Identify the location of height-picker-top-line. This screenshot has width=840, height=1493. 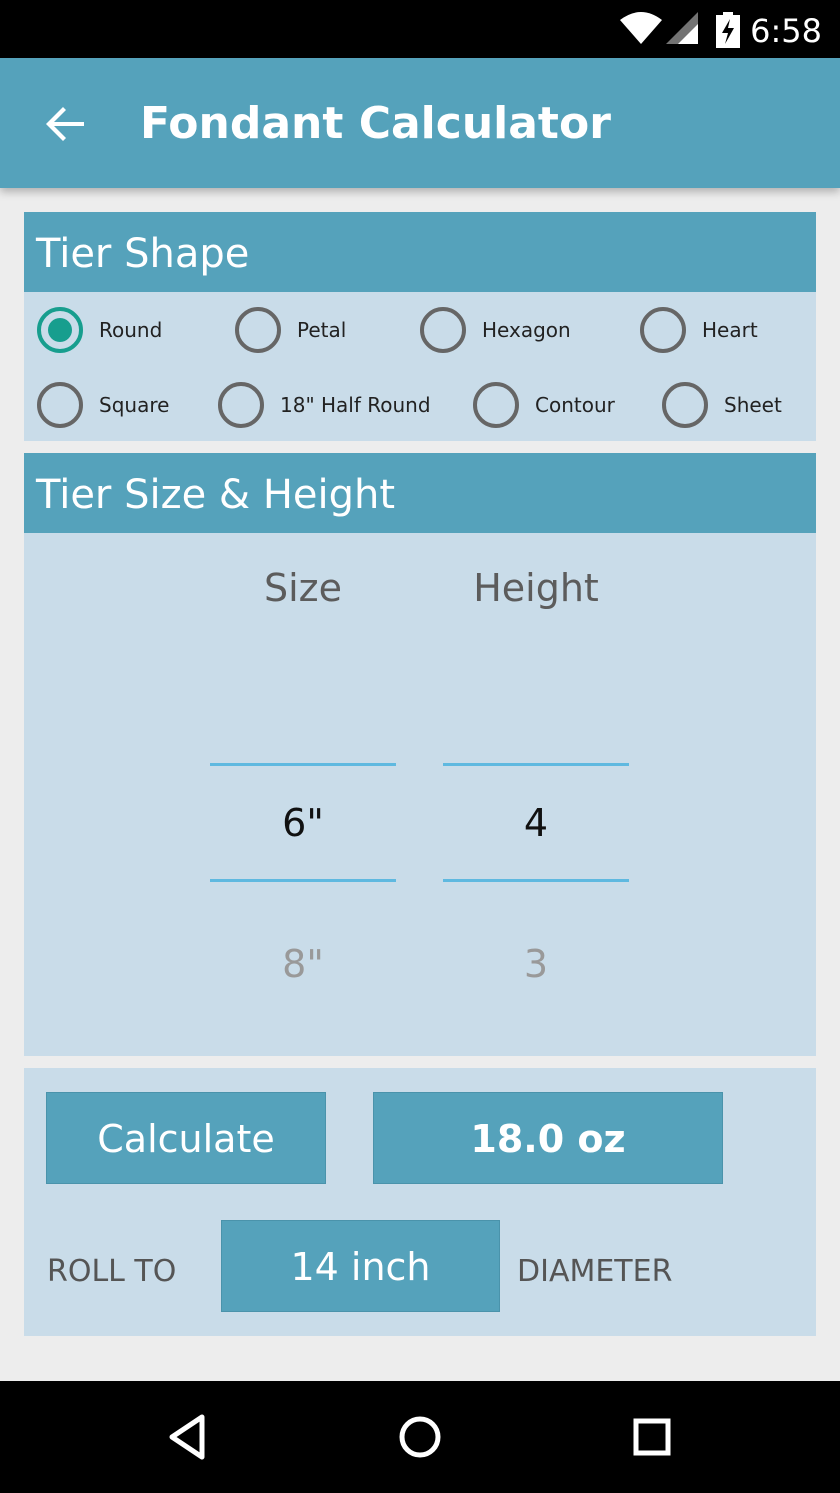
(536, 764).